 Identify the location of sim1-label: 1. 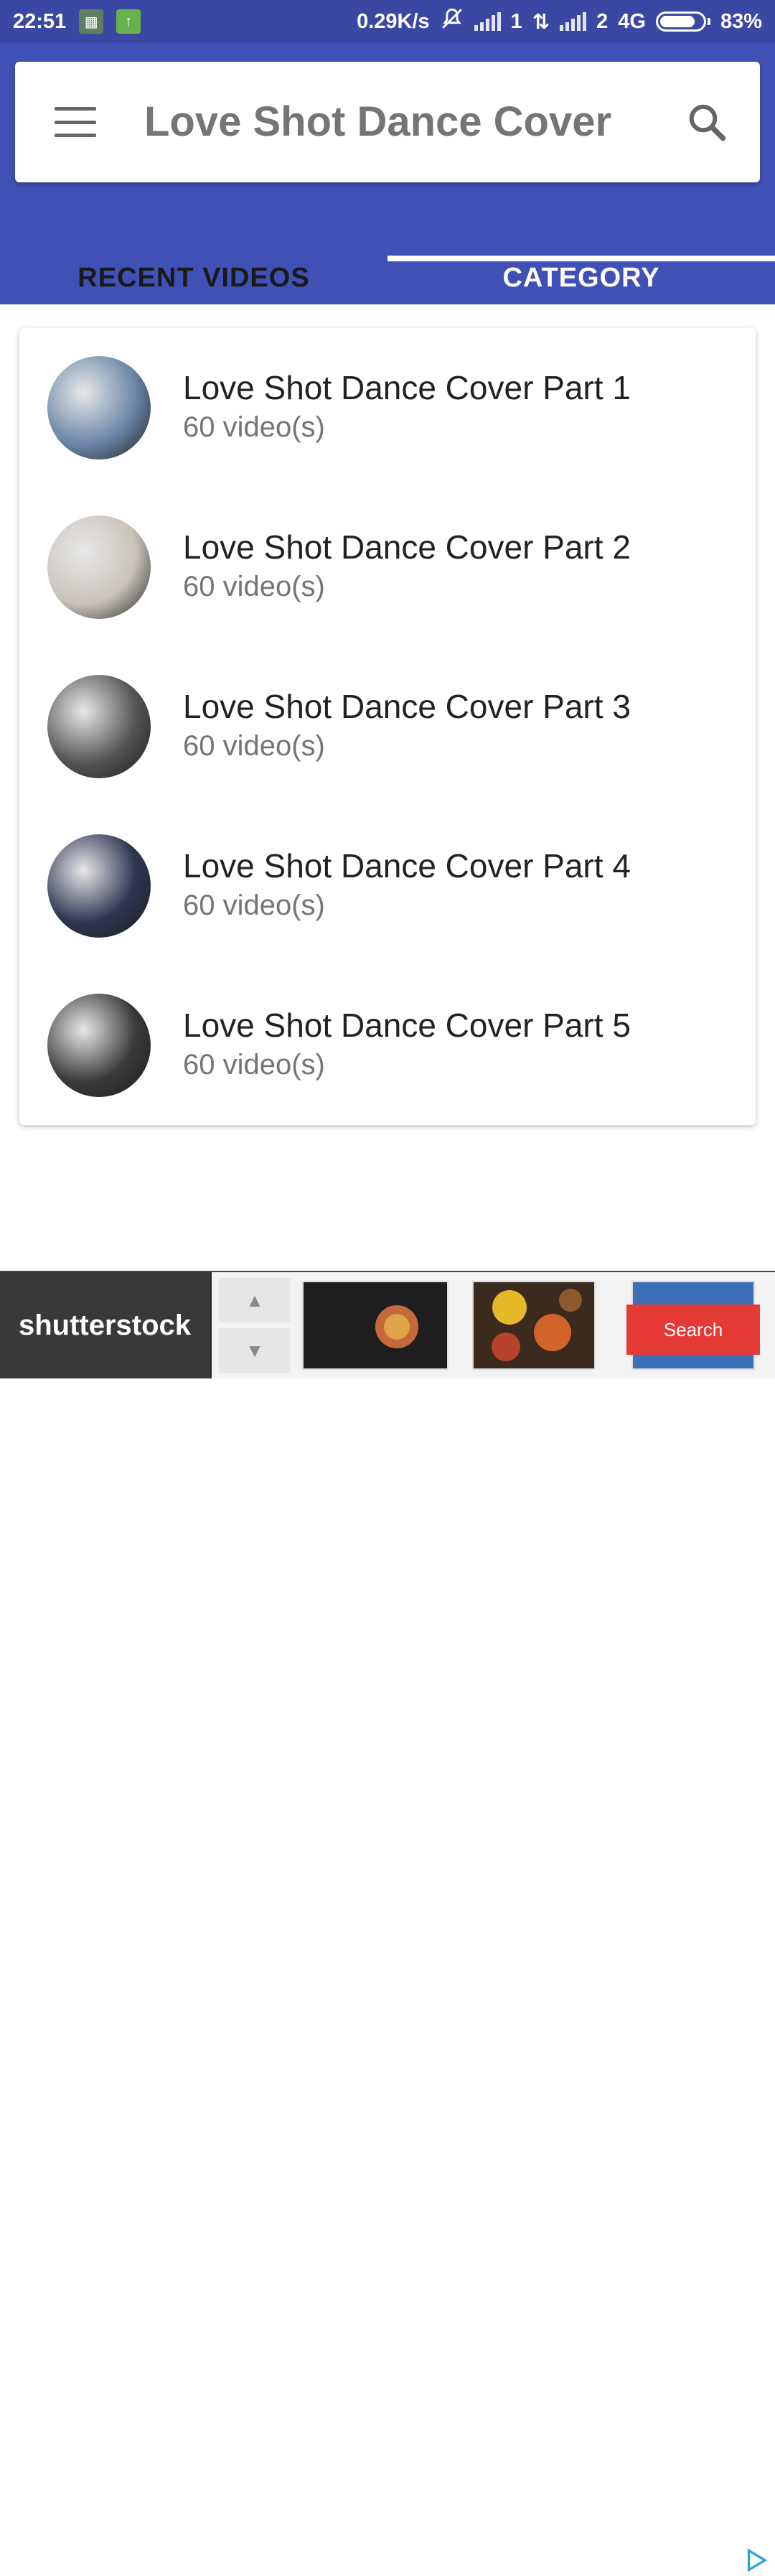
(516, 21).